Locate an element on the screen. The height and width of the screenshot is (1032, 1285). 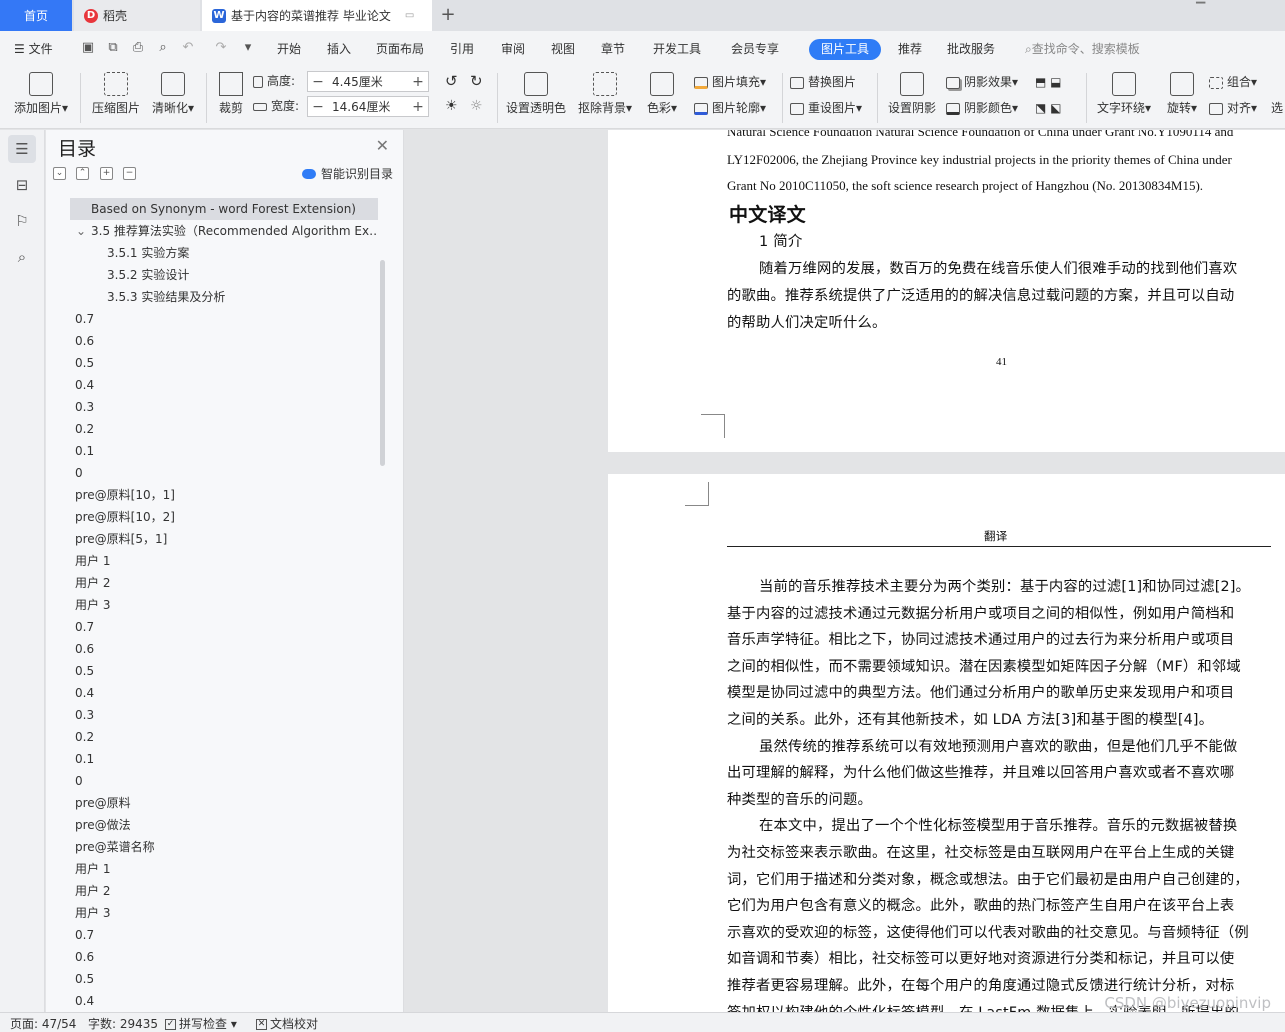
select-button: 选 is located at coordinates (1277, 108).